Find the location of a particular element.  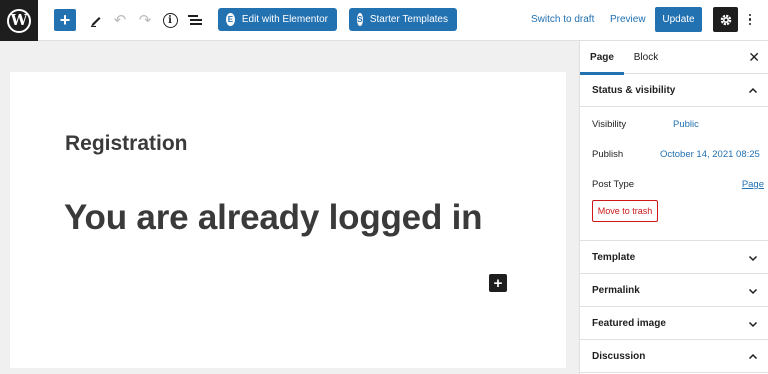

tab-page: Page is located at coordinates (602, 58).